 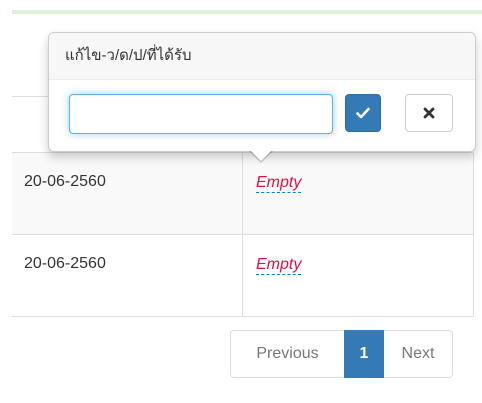 What do you see at coordinates (418, 354) in the screenshot?
I see `next-page-button: Next` at bounding box center [418, 354].